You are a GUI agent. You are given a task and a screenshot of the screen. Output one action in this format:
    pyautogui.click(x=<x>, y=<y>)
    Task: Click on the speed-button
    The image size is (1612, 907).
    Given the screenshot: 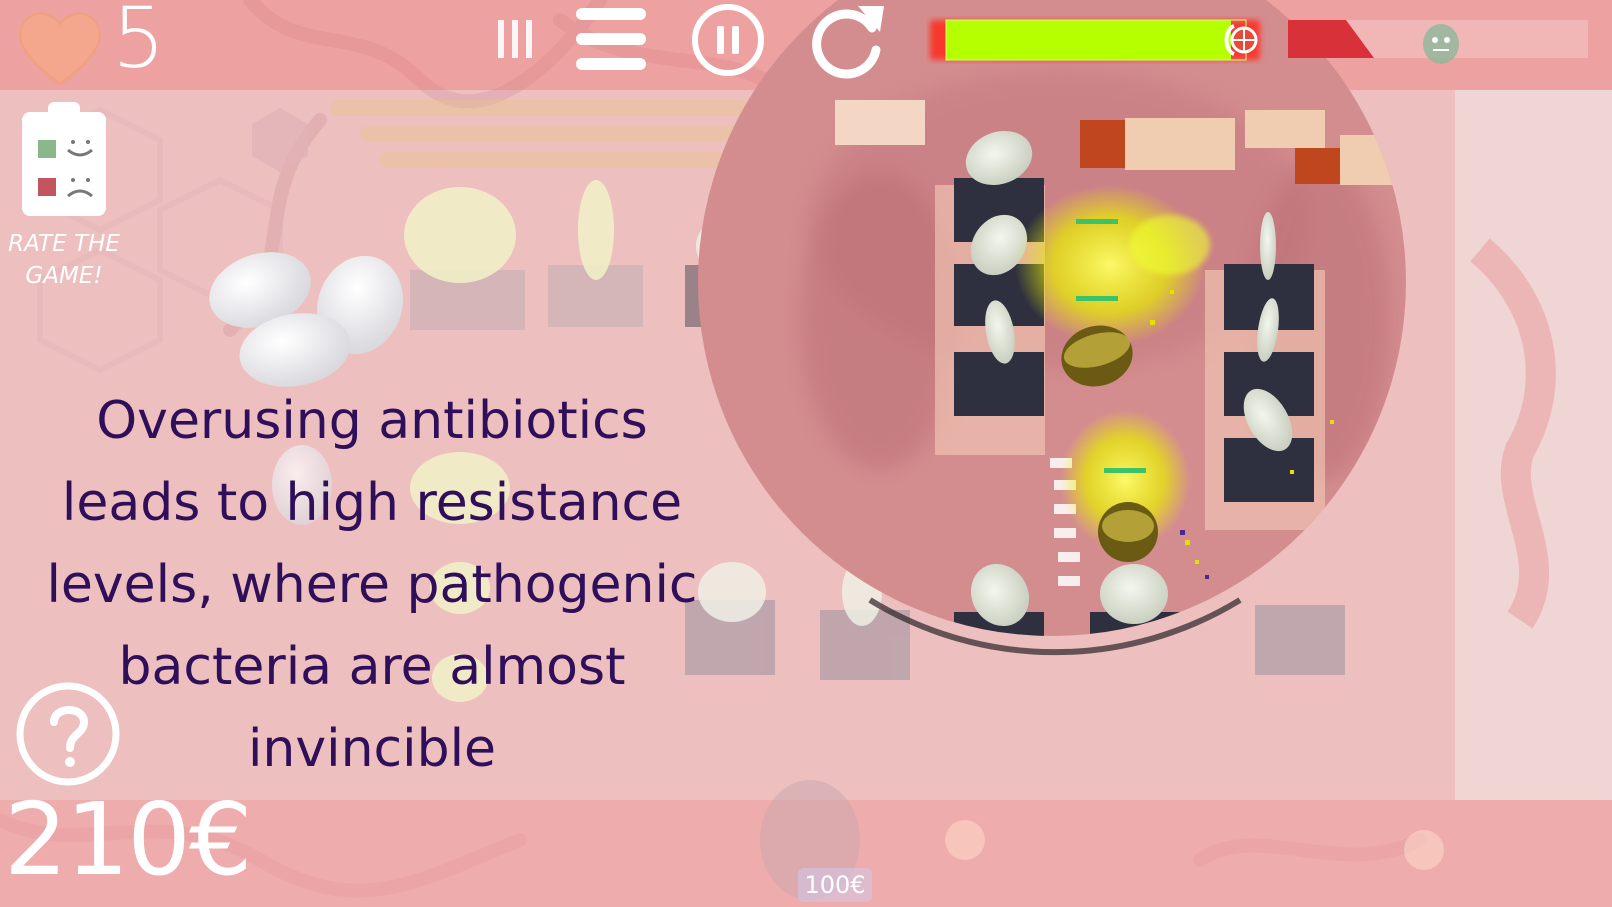 What is the action you would take?
    pyautogui.click(x=516, y=38)
    